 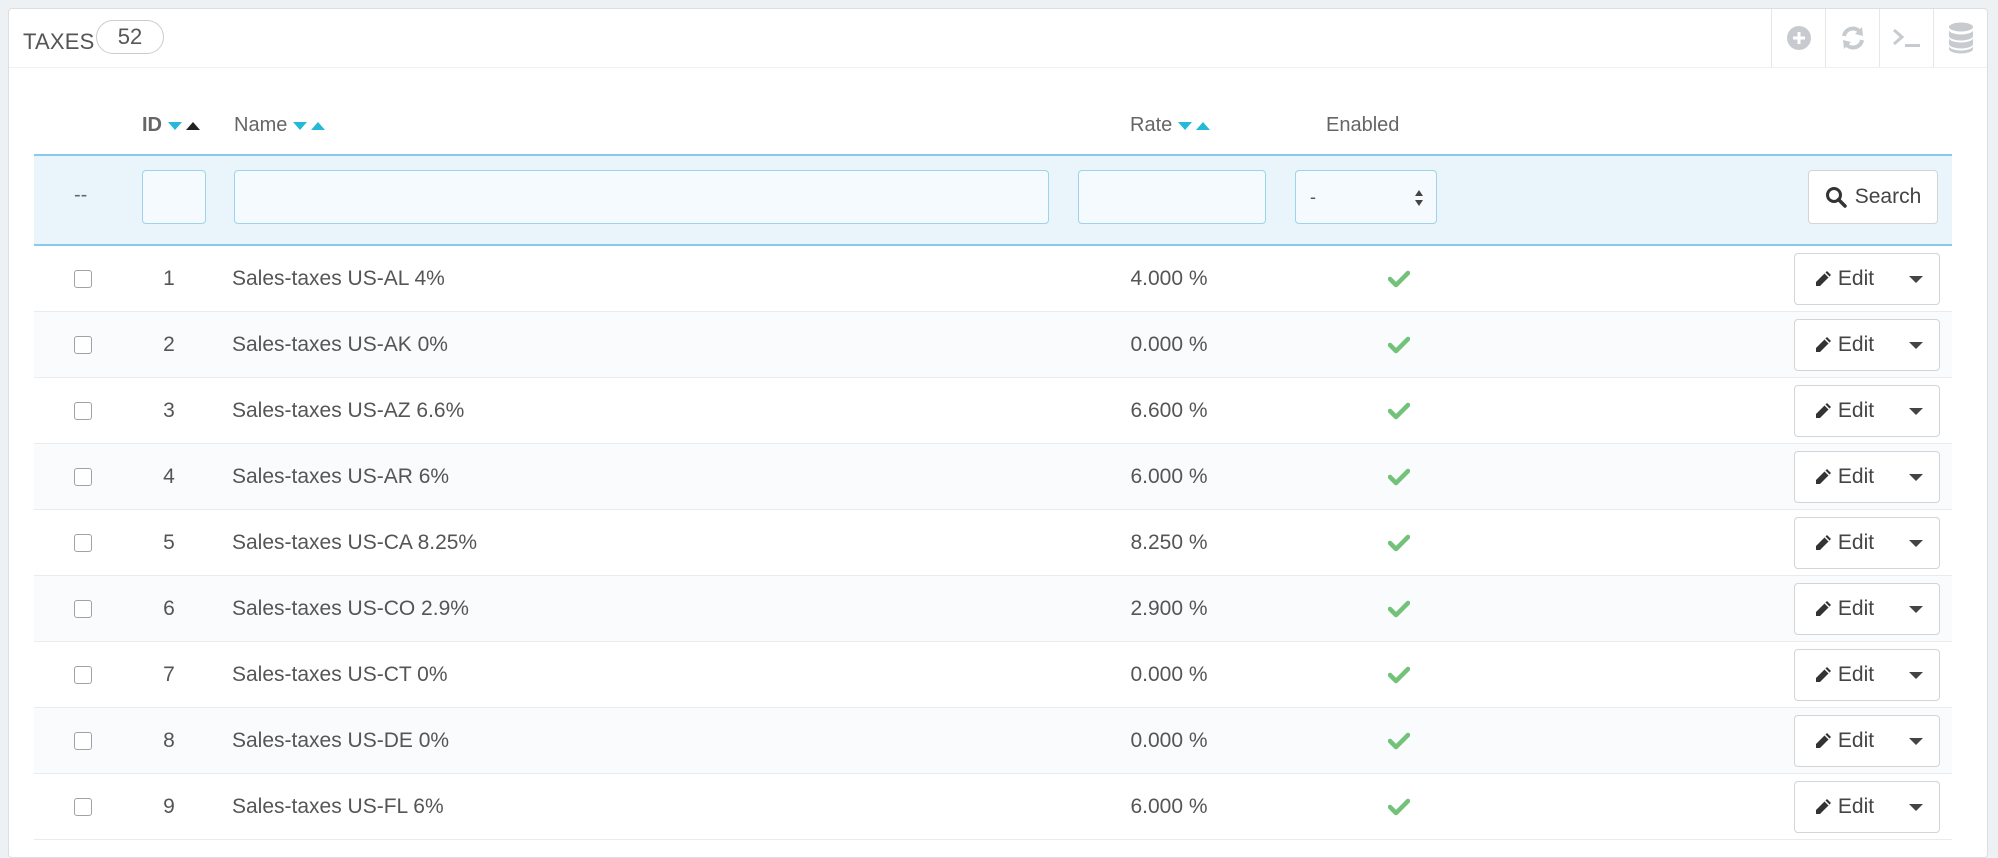 I want to click on add-icon, so click(x=1798, y=38).